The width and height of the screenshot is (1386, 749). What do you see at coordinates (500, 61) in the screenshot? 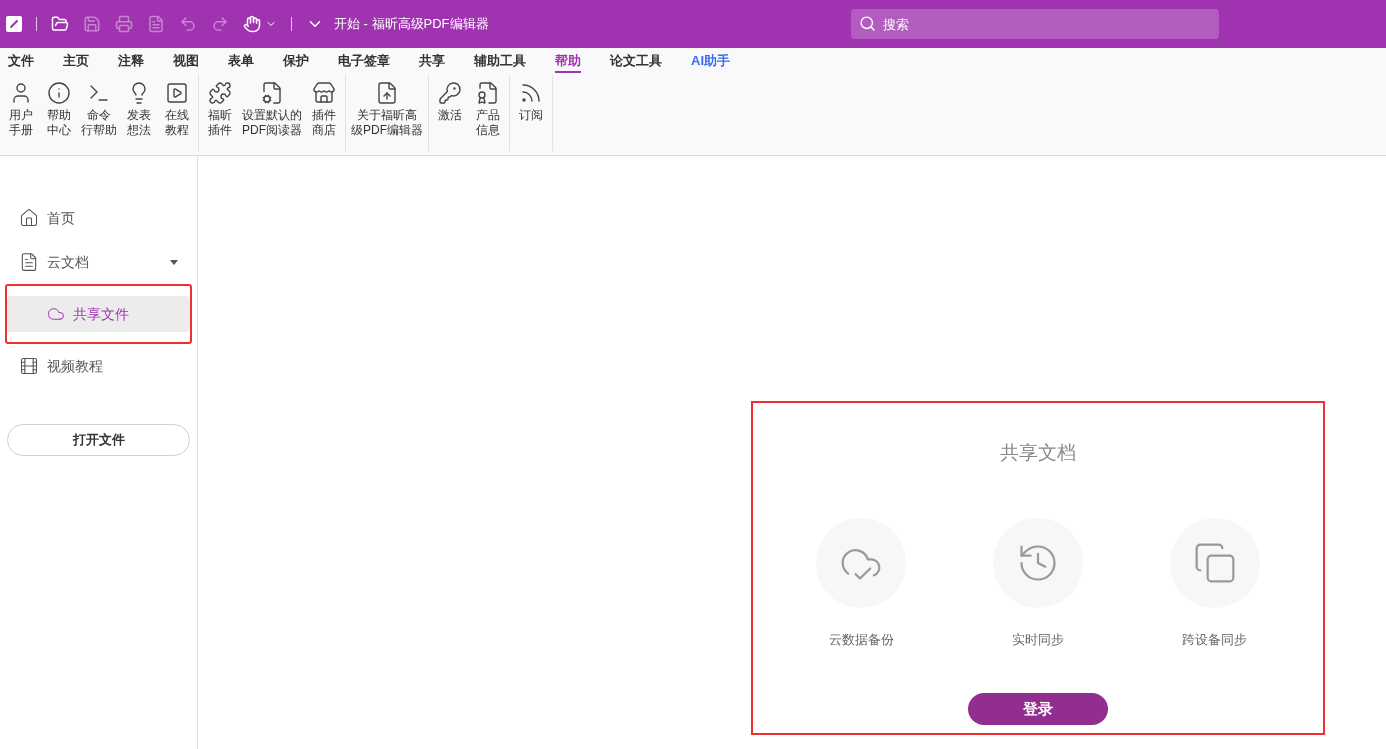
I see `menu-tab: 辅助工具` at bounding box center [500, 61].